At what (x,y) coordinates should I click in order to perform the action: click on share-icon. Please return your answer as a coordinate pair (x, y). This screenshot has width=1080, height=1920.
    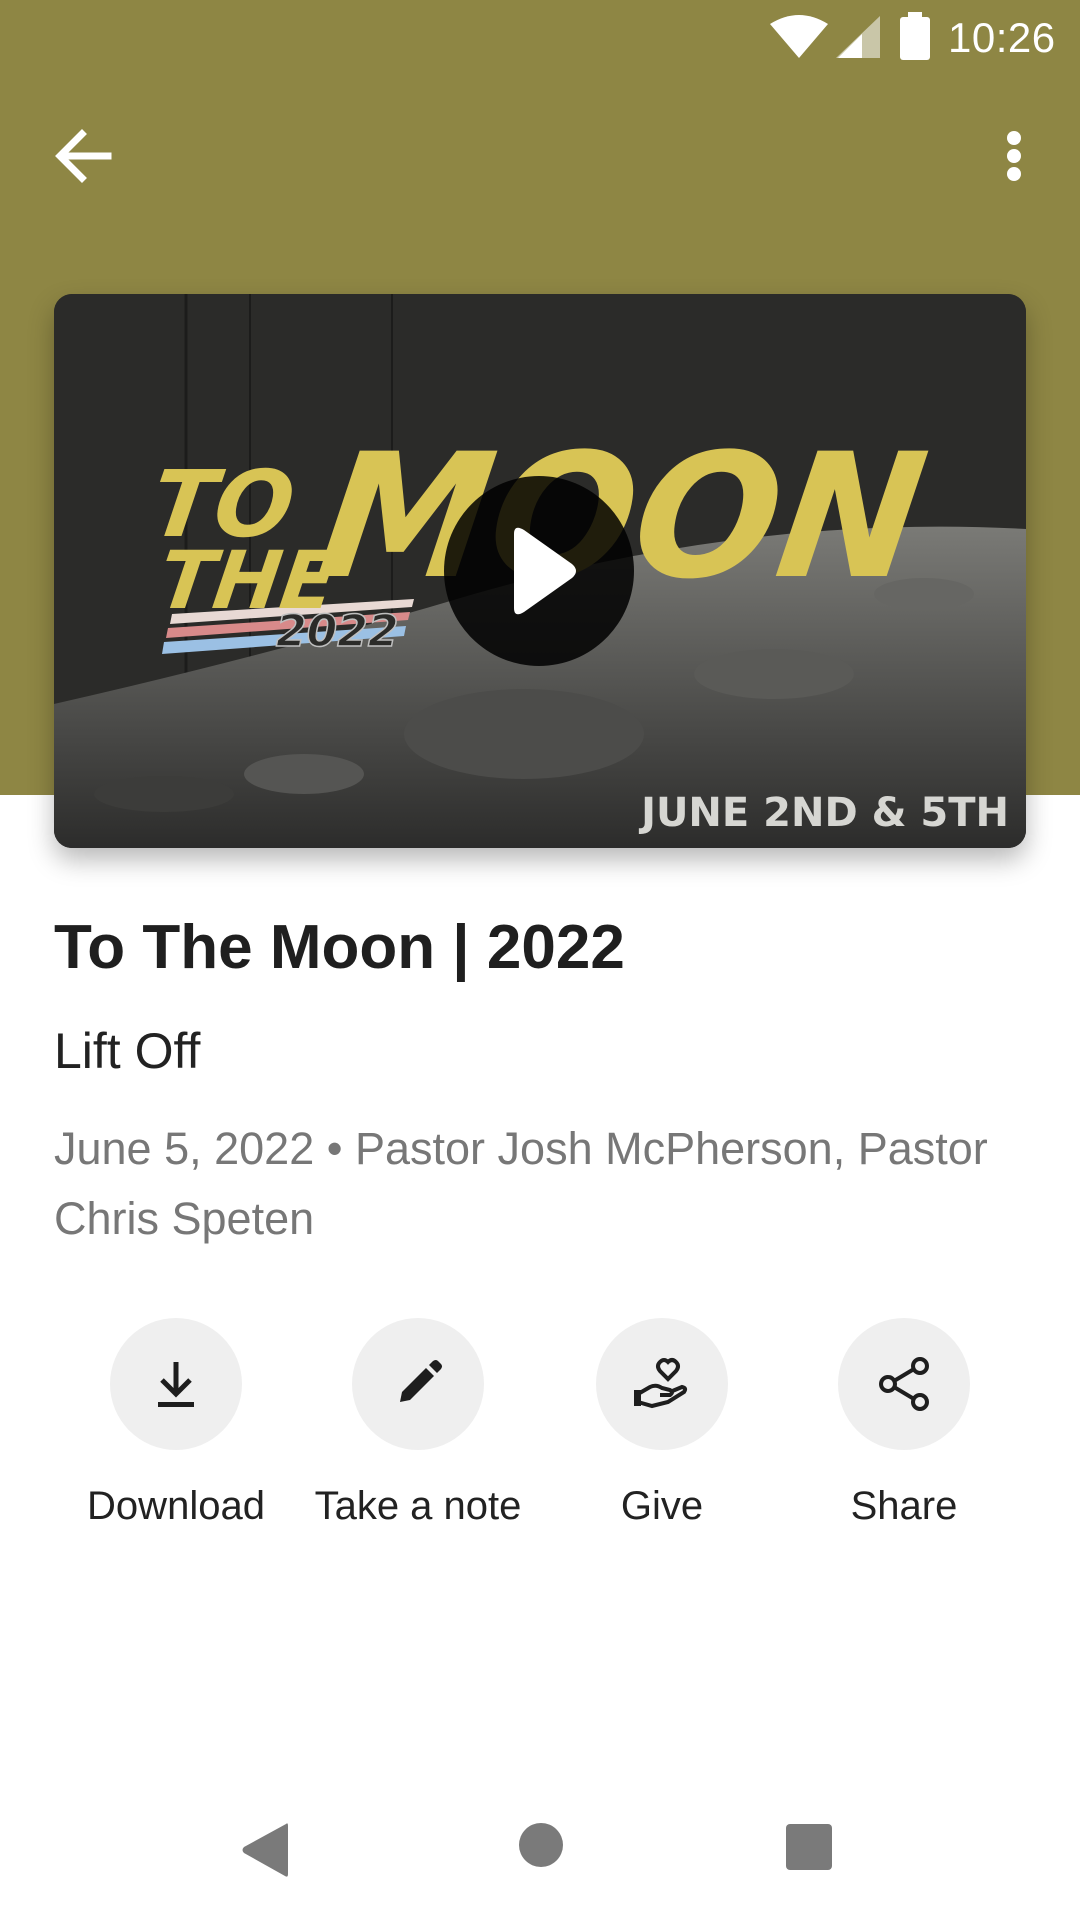
    Looking at the image, I should click on (904, 1384).